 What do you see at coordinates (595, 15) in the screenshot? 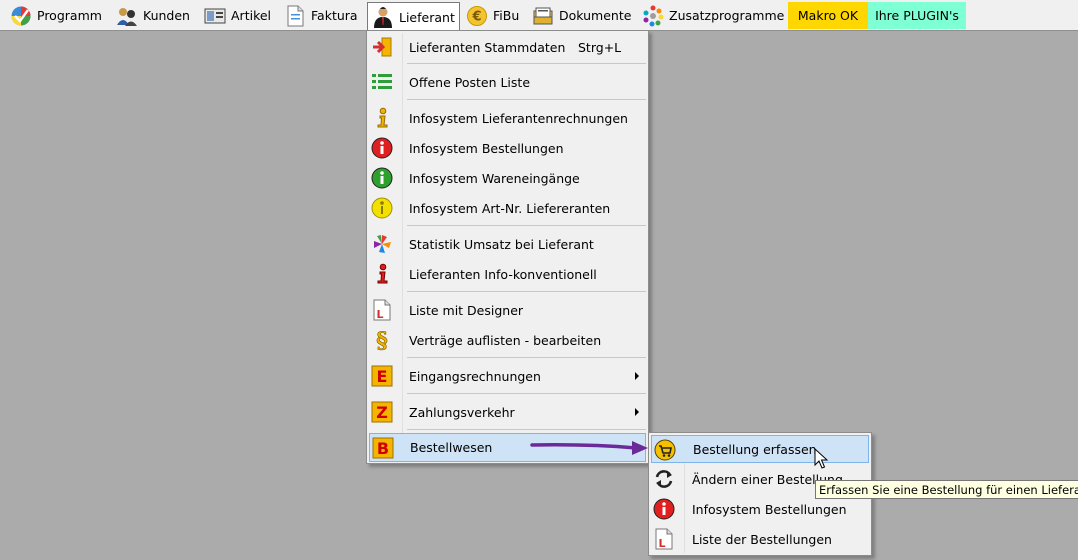
I see `menu-dokumente-label: Dokumente` at bounding box center [595, 15].